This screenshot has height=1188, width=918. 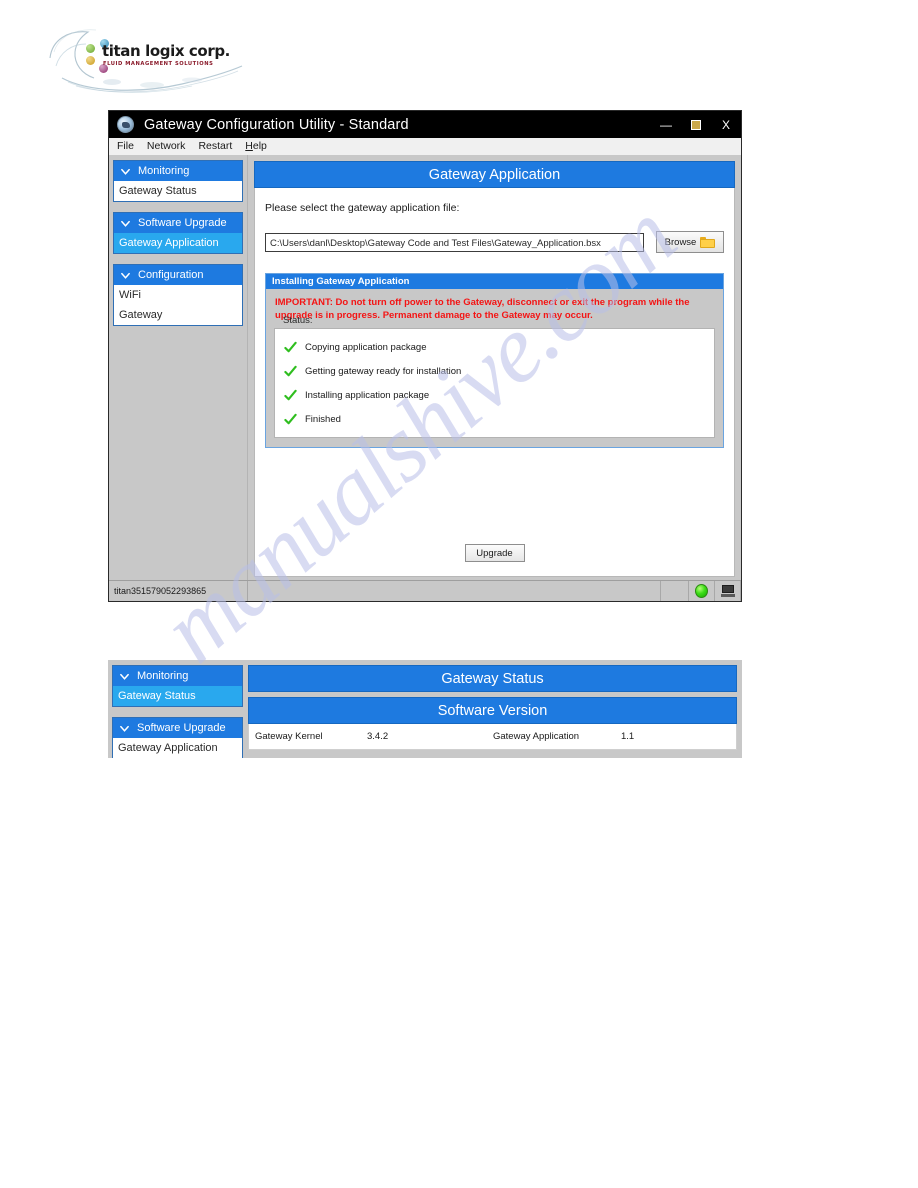 I want to click on window-controls: — X, so click(x=696, y=124).